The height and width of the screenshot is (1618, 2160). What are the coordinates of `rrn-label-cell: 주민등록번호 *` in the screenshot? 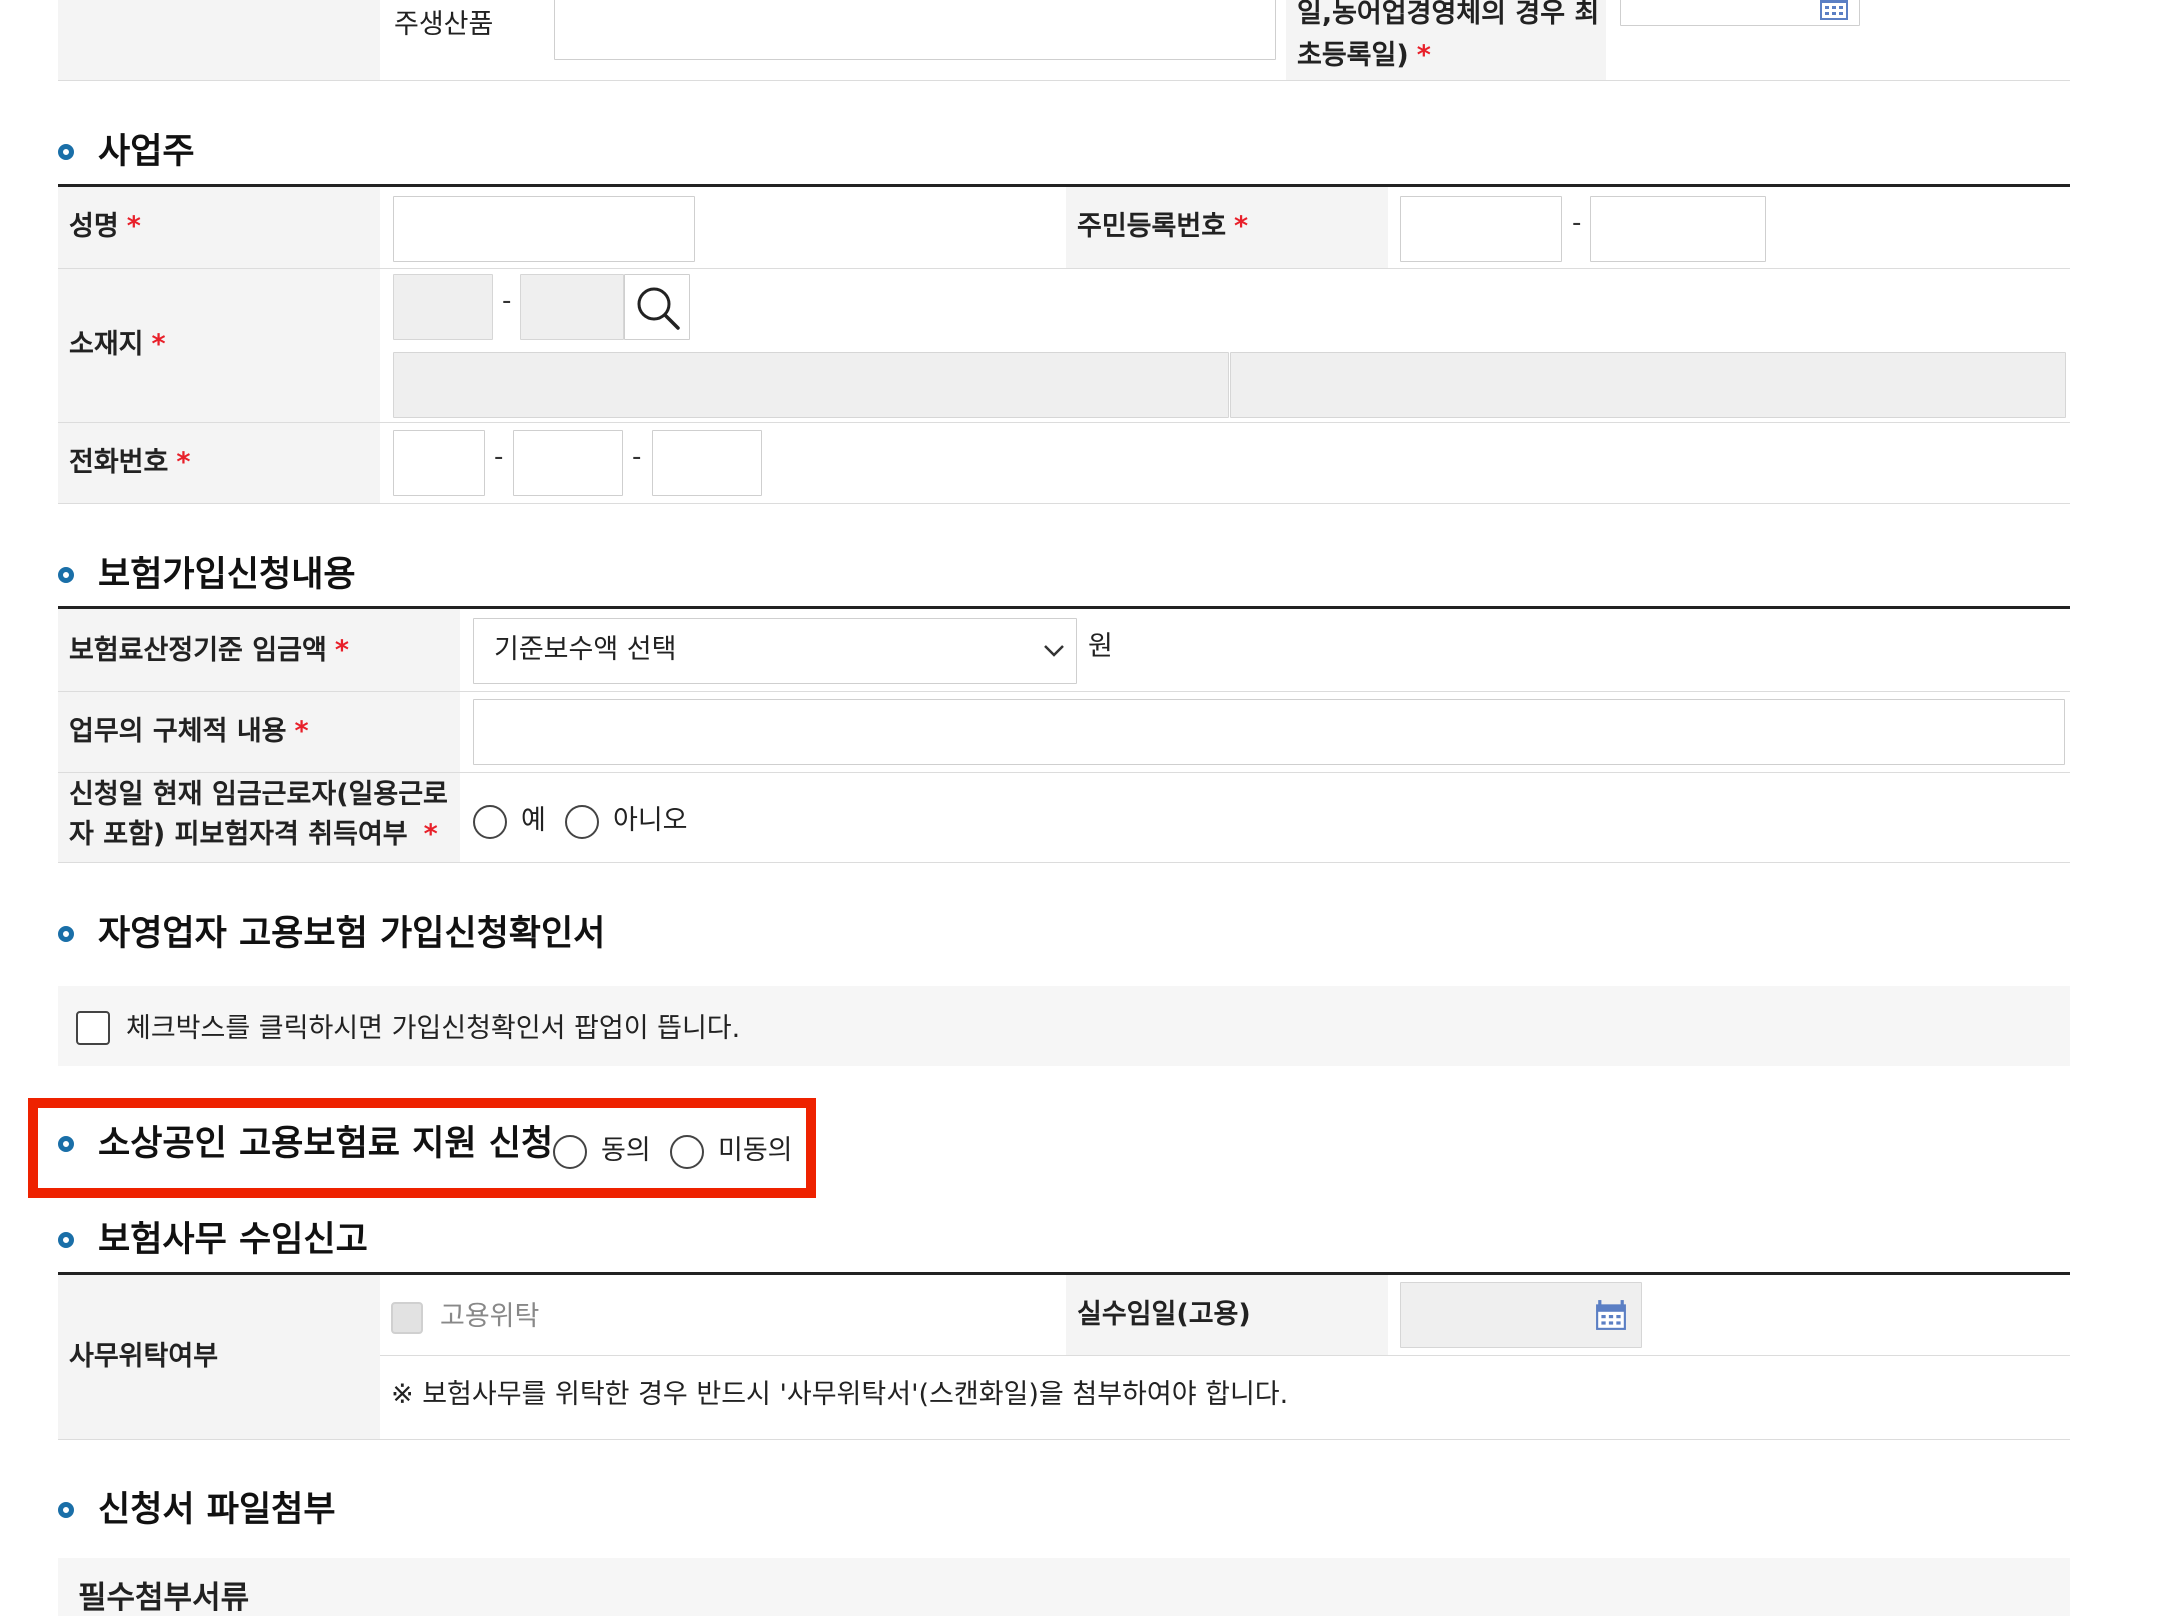 It's located at (1227, 227).